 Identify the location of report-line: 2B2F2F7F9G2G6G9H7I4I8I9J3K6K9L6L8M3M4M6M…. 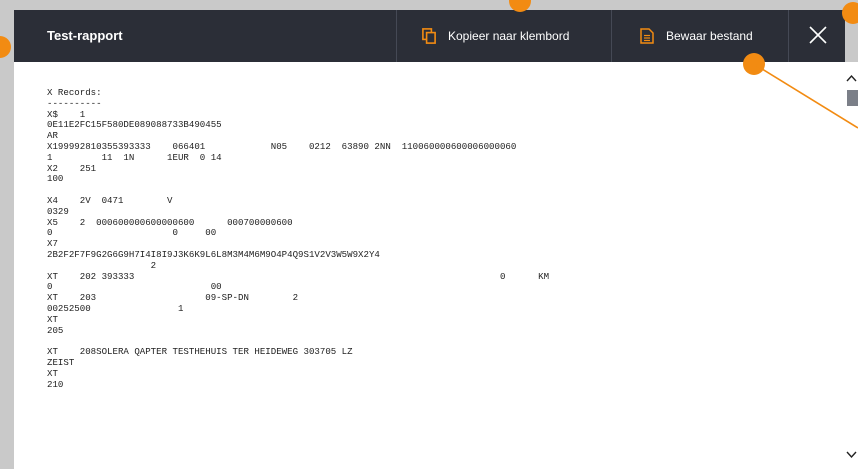
(213, 254).